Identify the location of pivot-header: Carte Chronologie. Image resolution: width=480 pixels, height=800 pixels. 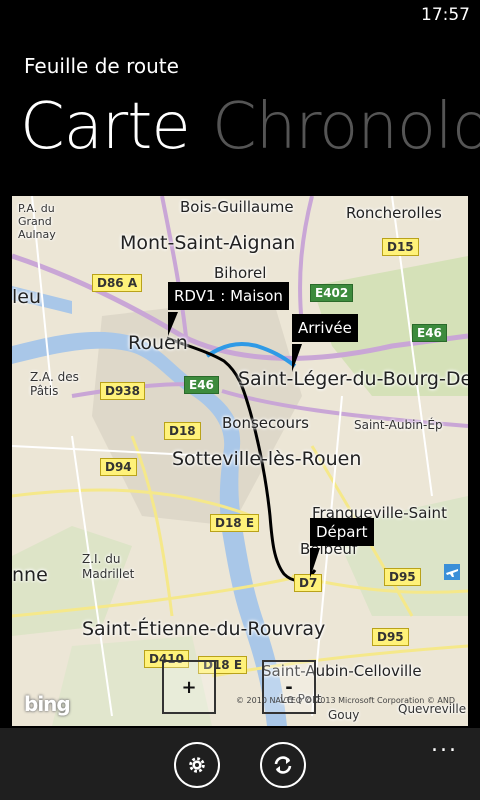
(240, 128).